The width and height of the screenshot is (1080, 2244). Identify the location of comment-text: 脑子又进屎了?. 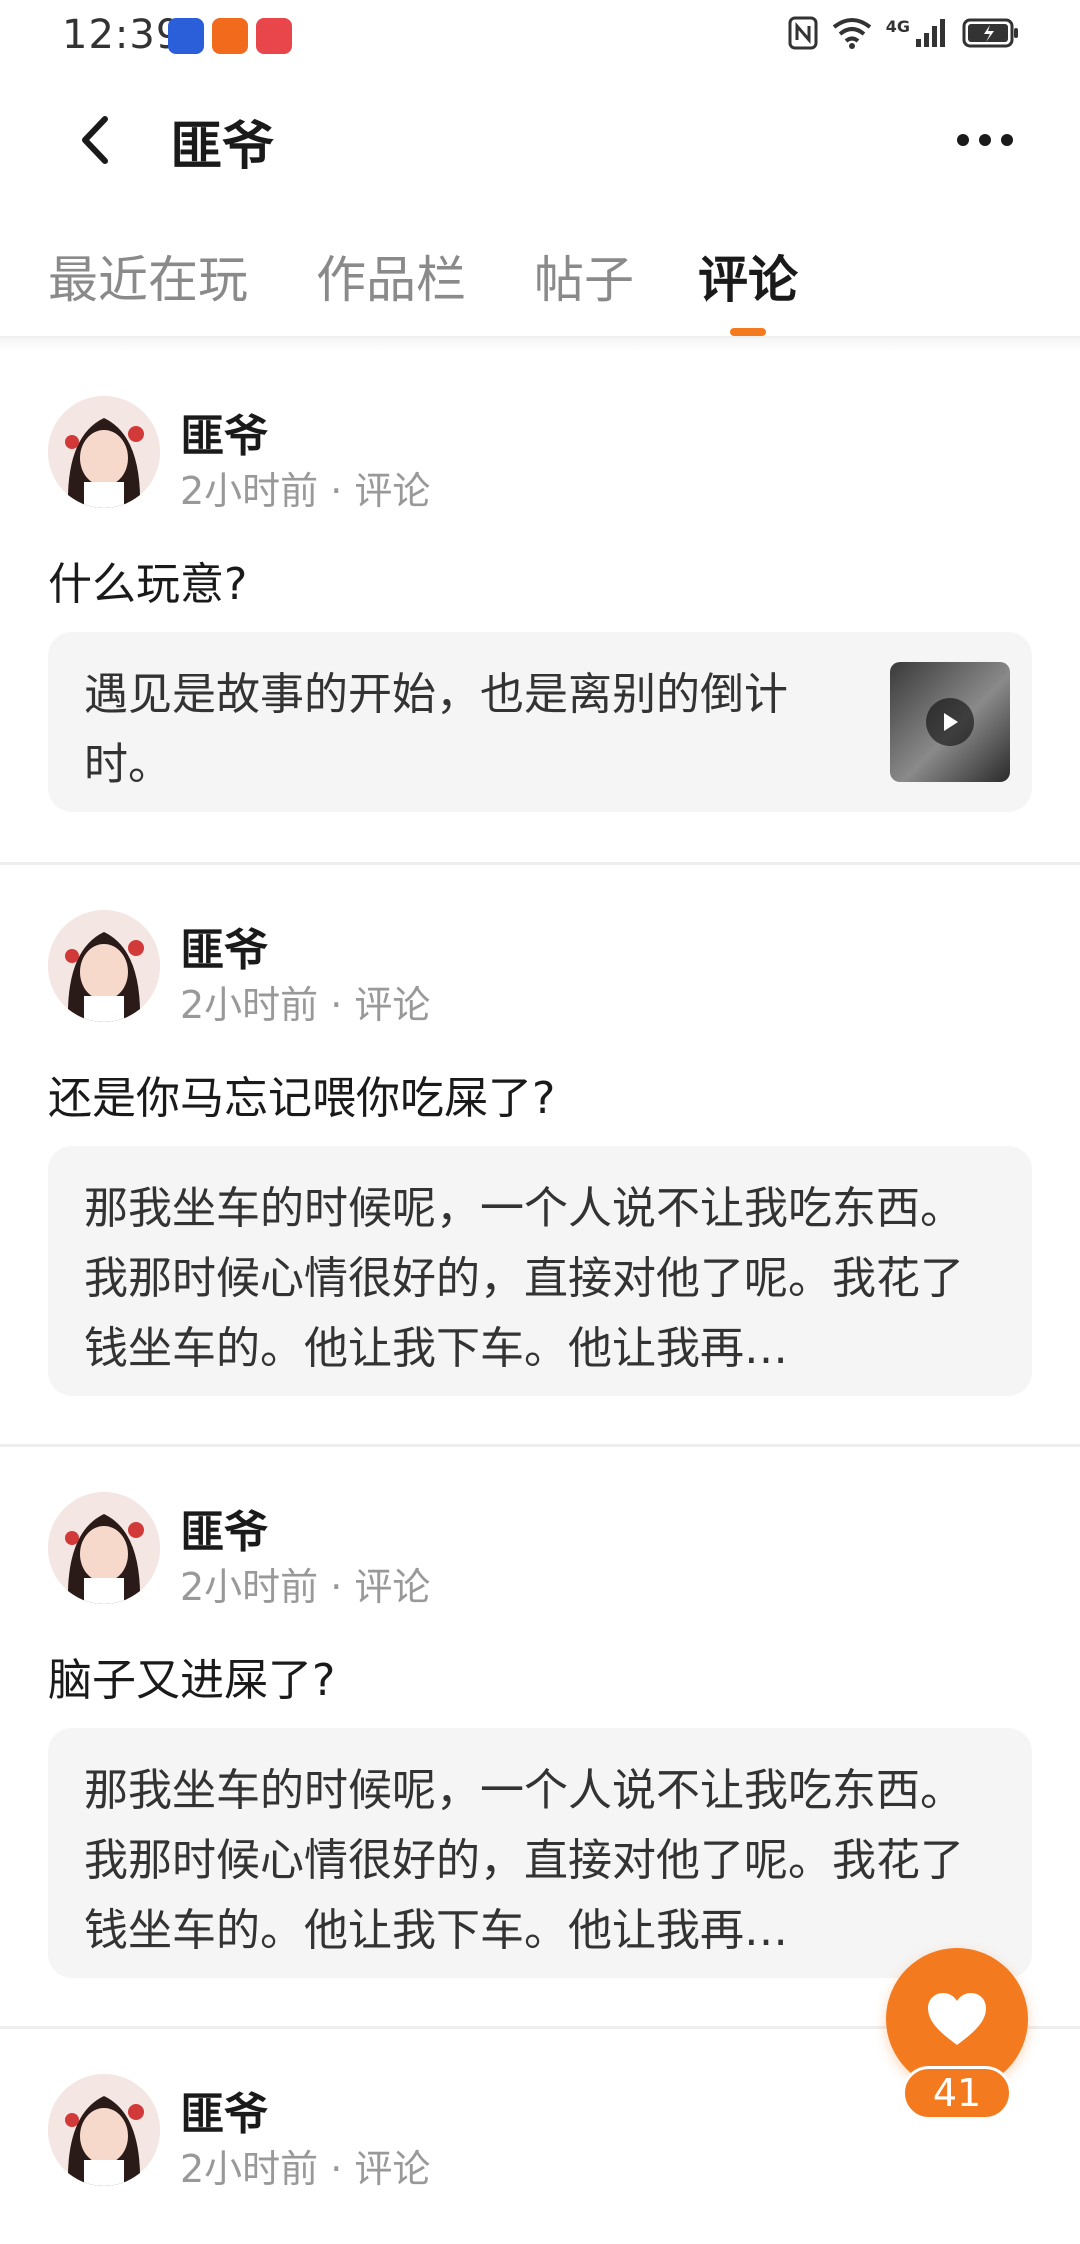
(192, 1680).